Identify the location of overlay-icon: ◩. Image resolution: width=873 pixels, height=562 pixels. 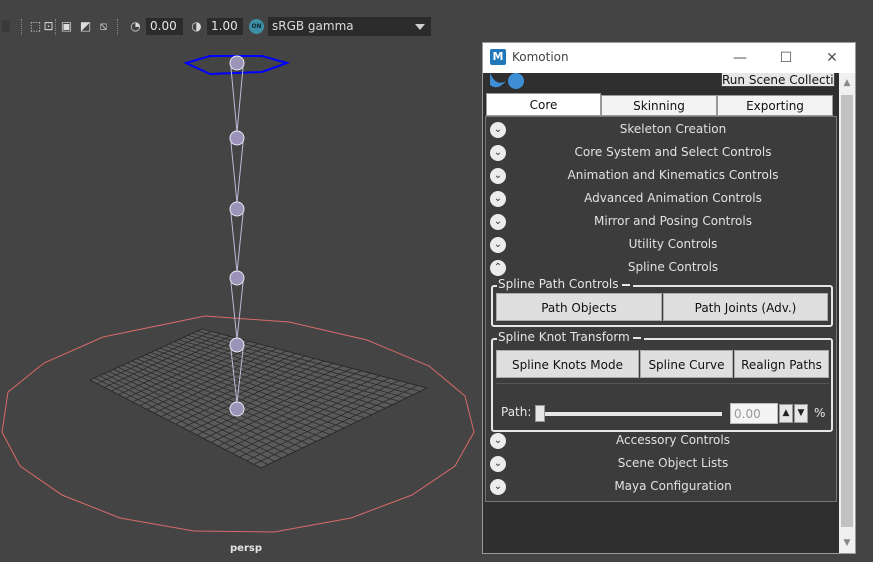
(85, 26).